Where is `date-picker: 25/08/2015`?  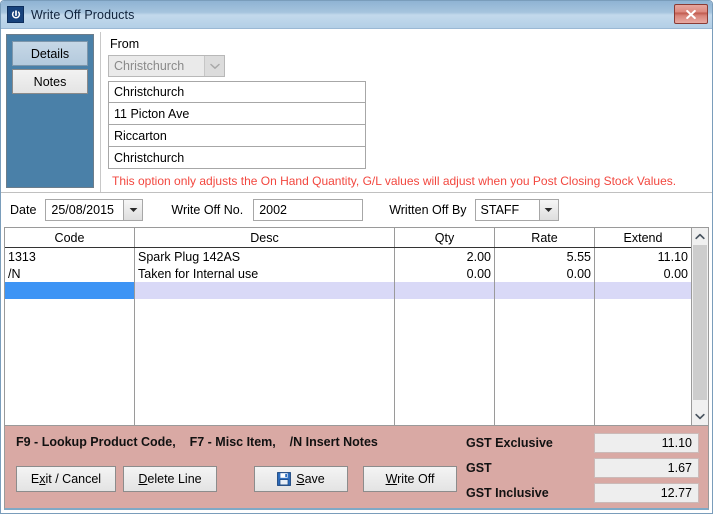 date-picker: 25/08/2015 is located at coordinates (94, 210).